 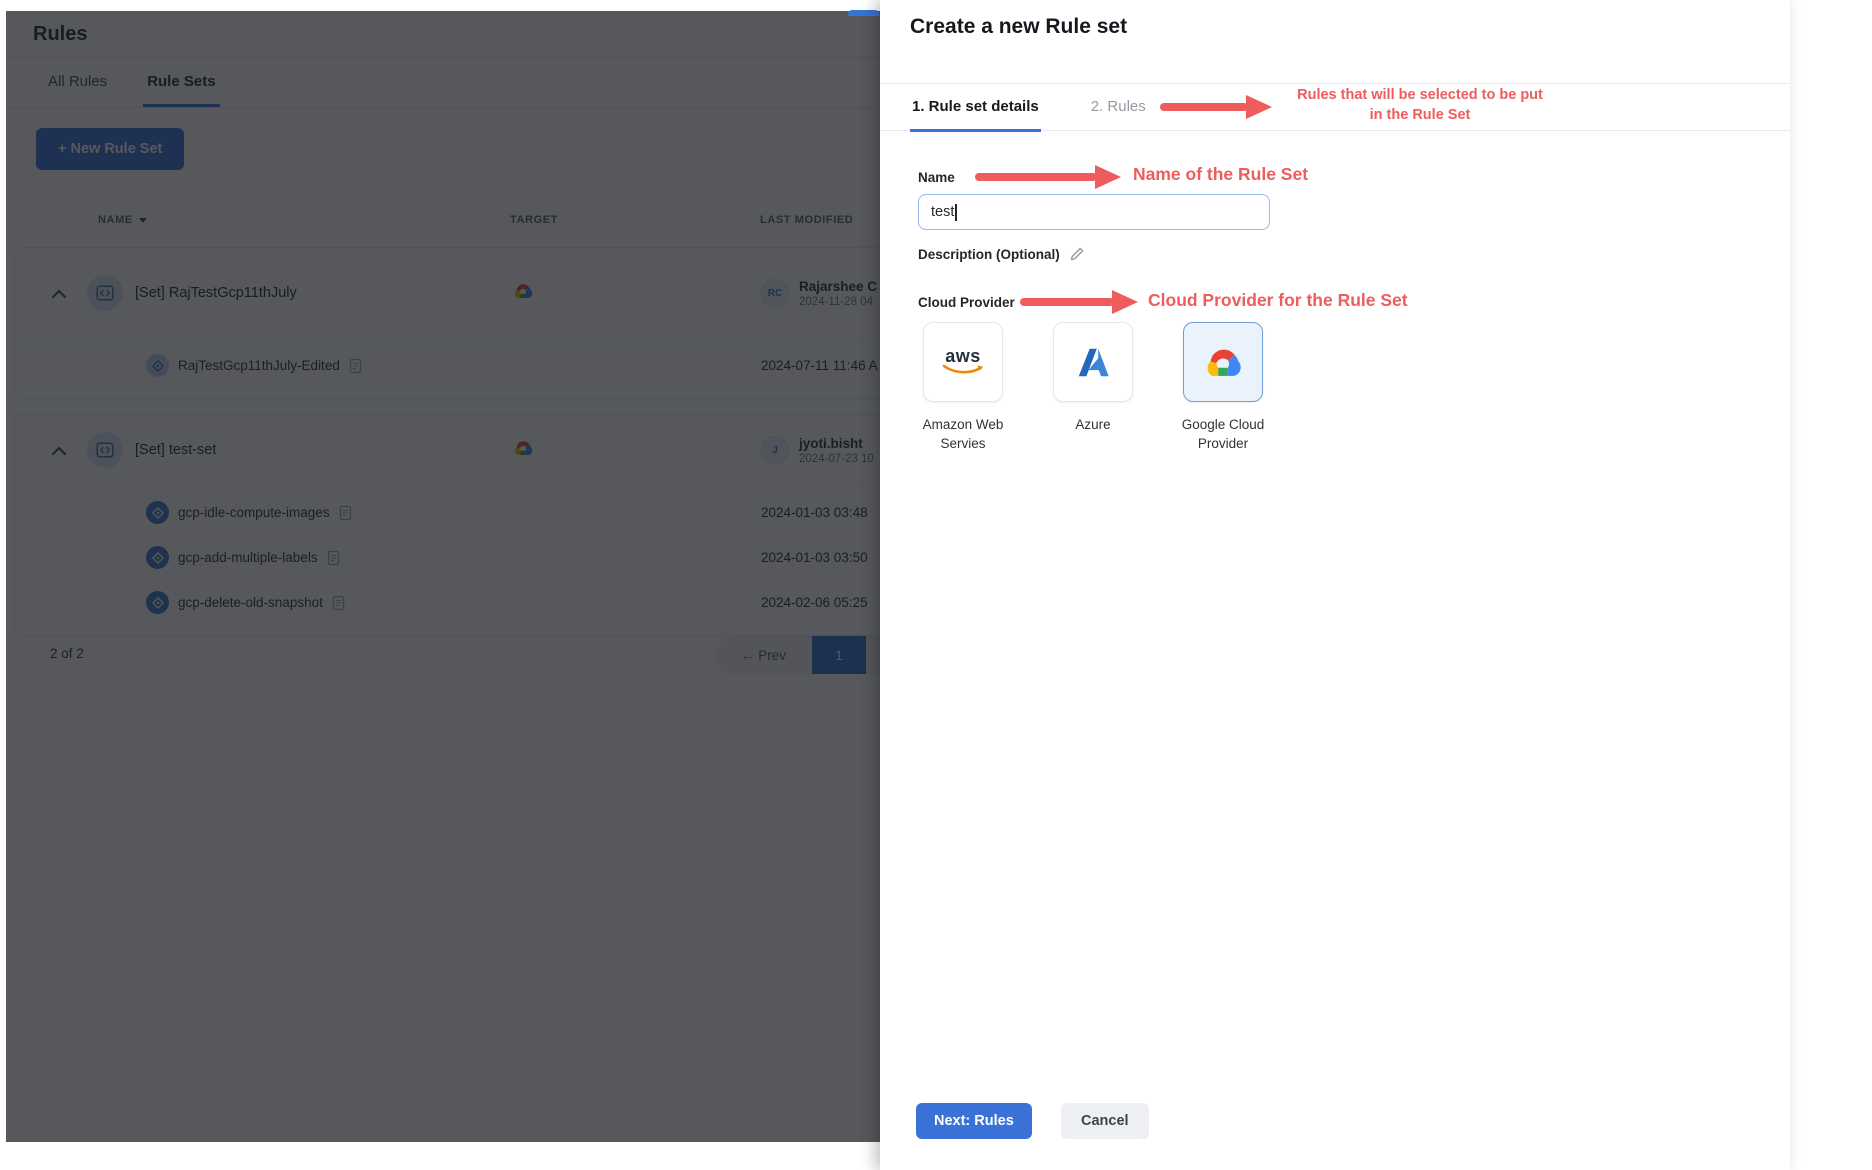 What do you see at coordinates (1019, 26) in the screenshot?
I see `drawer-title: Create a new Rule set` at bounding box center [1019, 26].